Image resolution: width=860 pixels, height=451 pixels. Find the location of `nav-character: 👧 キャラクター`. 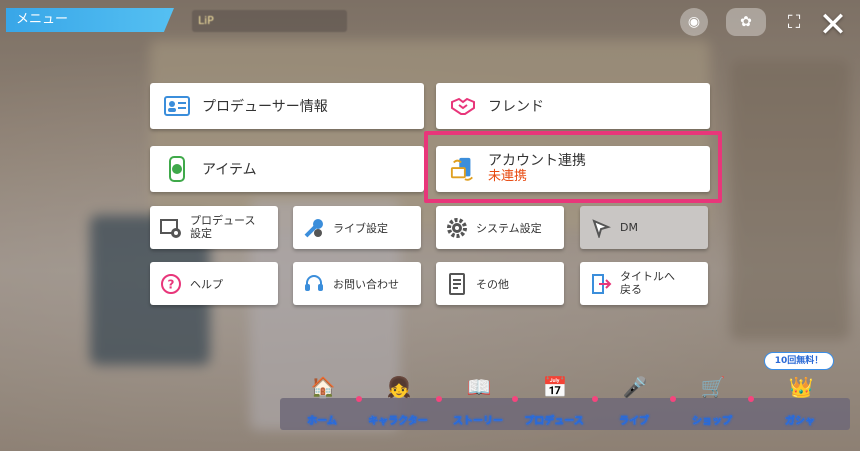

nav-character: 👧 キャラクター is located at coordinates (398, 402).